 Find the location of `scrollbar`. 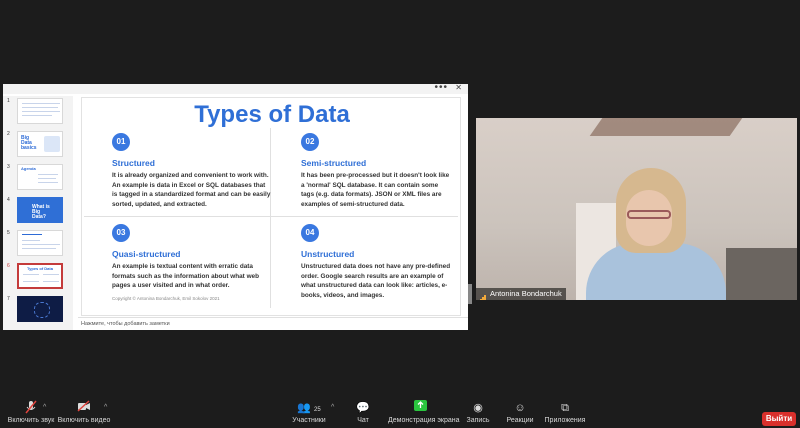

scrollbar is located at coordinates (470, 294).